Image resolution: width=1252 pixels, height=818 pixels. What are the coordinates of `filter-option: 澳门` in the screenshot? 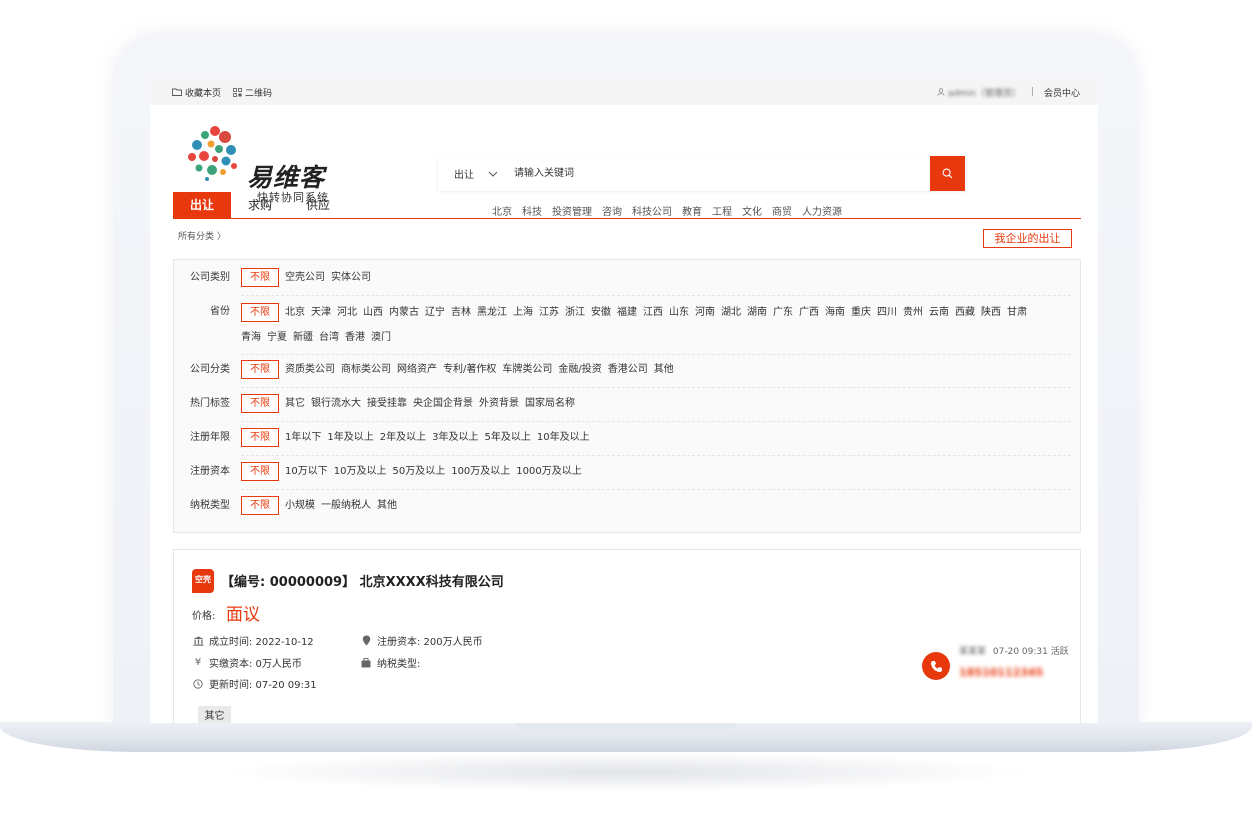 It's located at (381, 337).